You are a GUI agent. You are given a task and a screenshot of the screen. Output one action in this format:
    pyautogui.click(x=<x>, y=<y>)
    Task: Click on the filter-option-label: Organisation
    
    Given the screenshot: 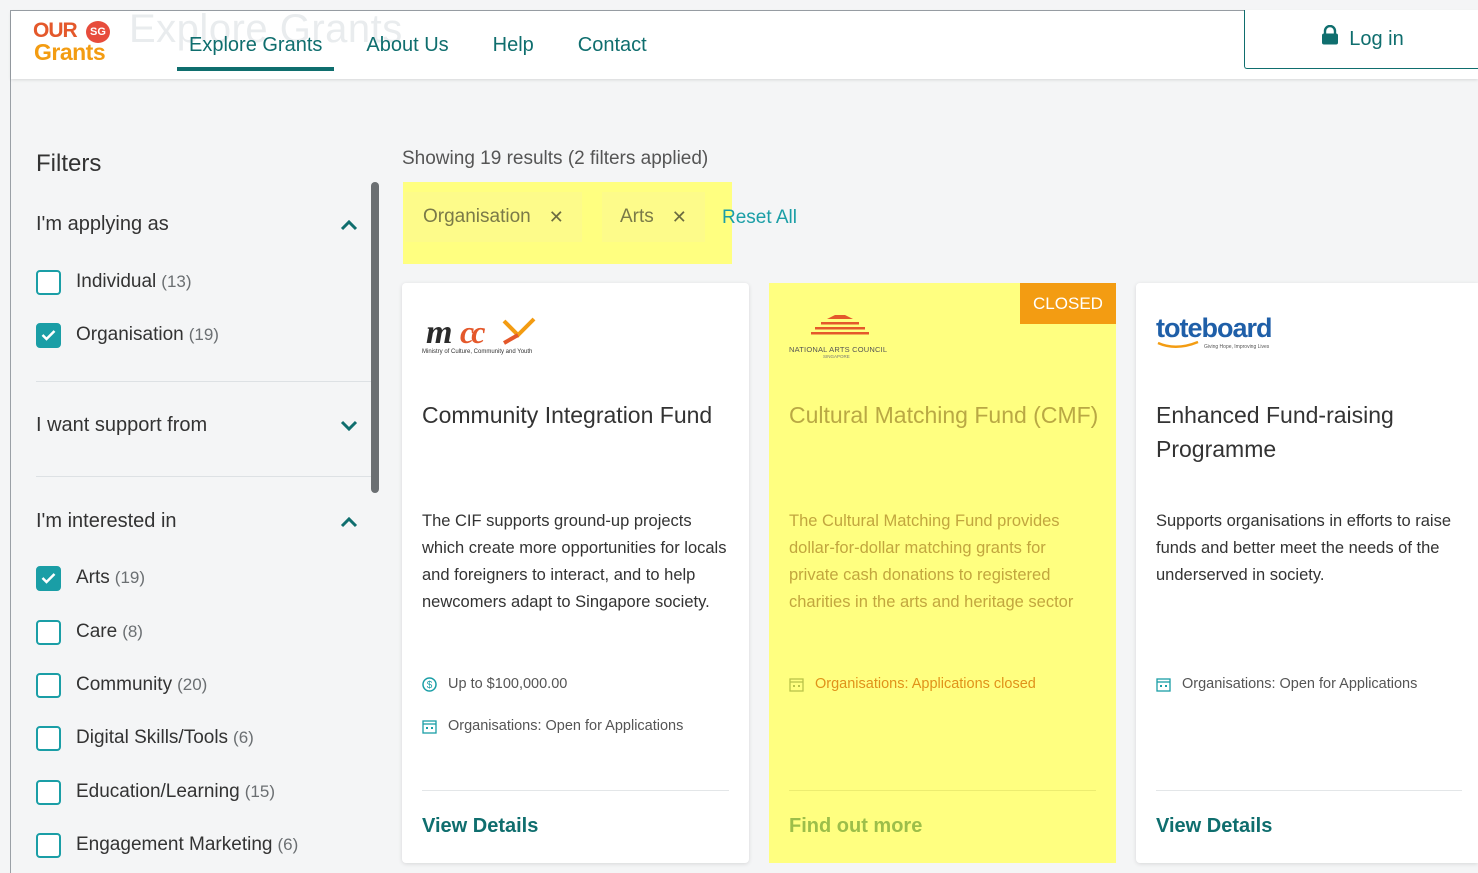 What is the action you would take?
    pyautogui.click(x=130, y=334)
    